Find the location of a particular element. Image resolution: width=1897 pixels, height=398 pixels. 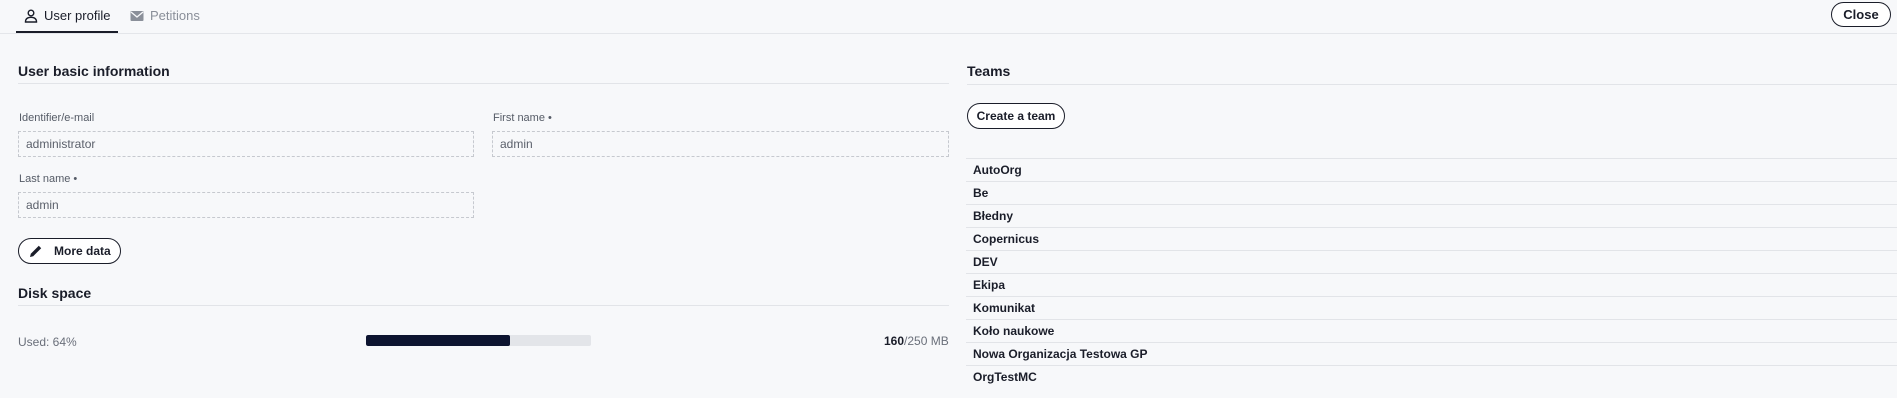

team-item: Koło naukowe is located at coordinates (1431, 330).